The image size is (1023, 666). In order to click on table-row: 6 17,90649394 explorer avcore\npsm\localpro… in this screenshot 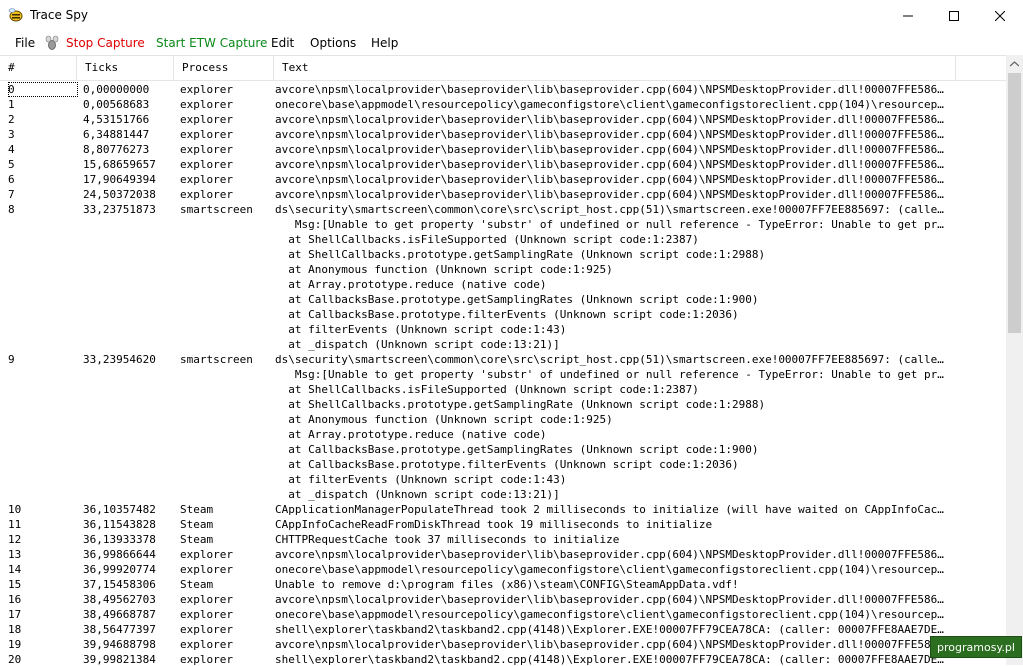, I will do `click(503, 179)`.